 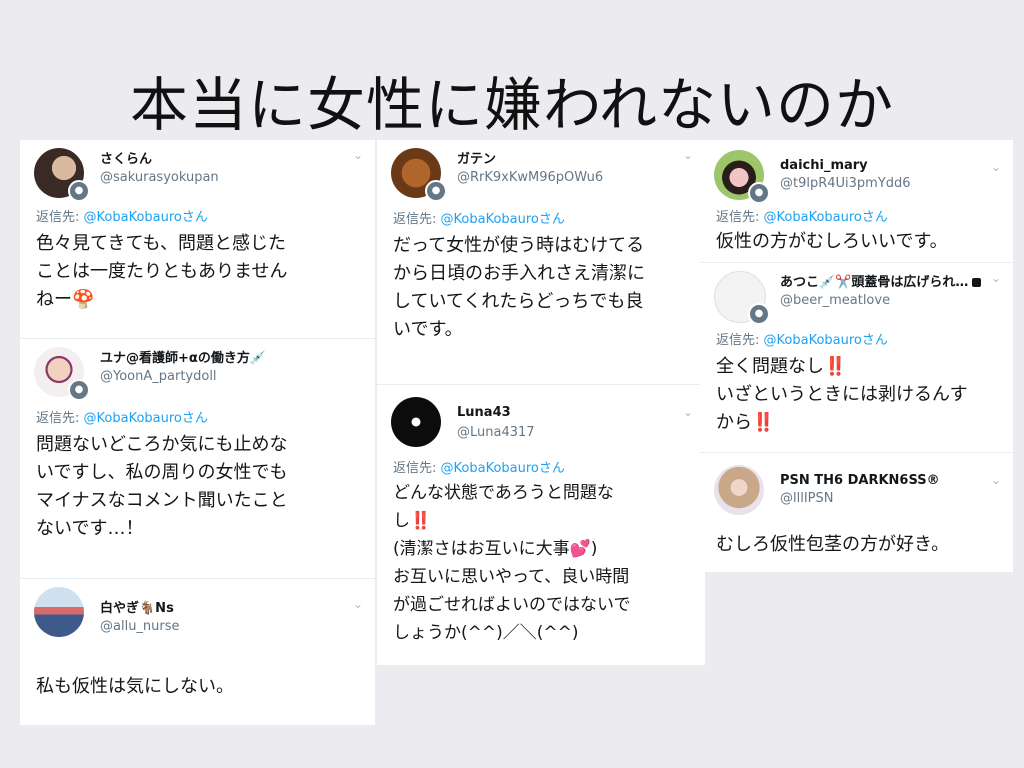 What do you see at coordinates (512, 105) in the screenshot?
I see `slide-title: 本当に女性に嫌われないのか` at bounding box center [512, 105].